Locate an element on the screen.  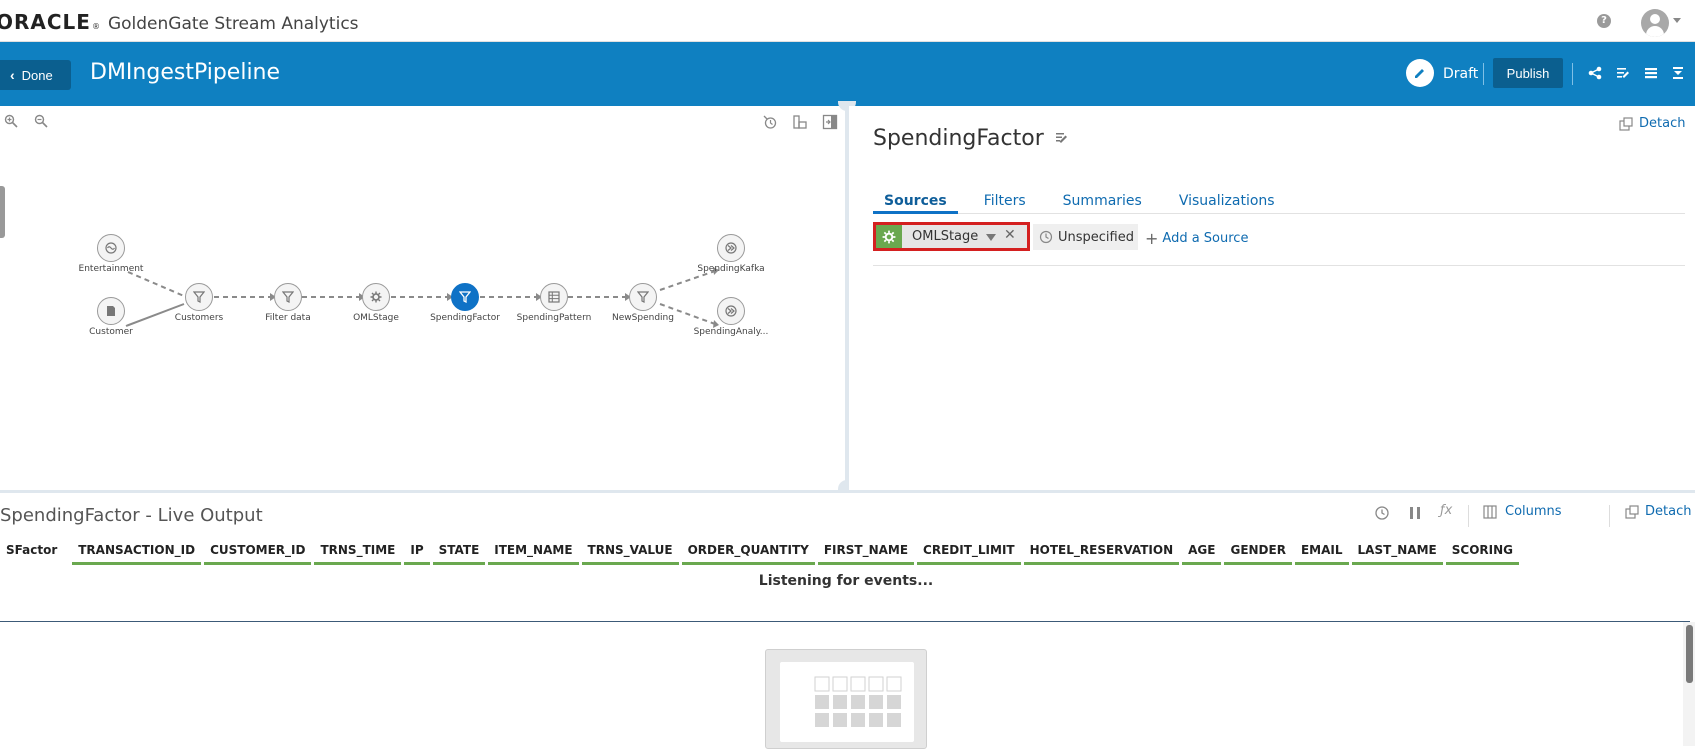
source-chip: OMLStage ✕ is located at coordinates (951, 236).